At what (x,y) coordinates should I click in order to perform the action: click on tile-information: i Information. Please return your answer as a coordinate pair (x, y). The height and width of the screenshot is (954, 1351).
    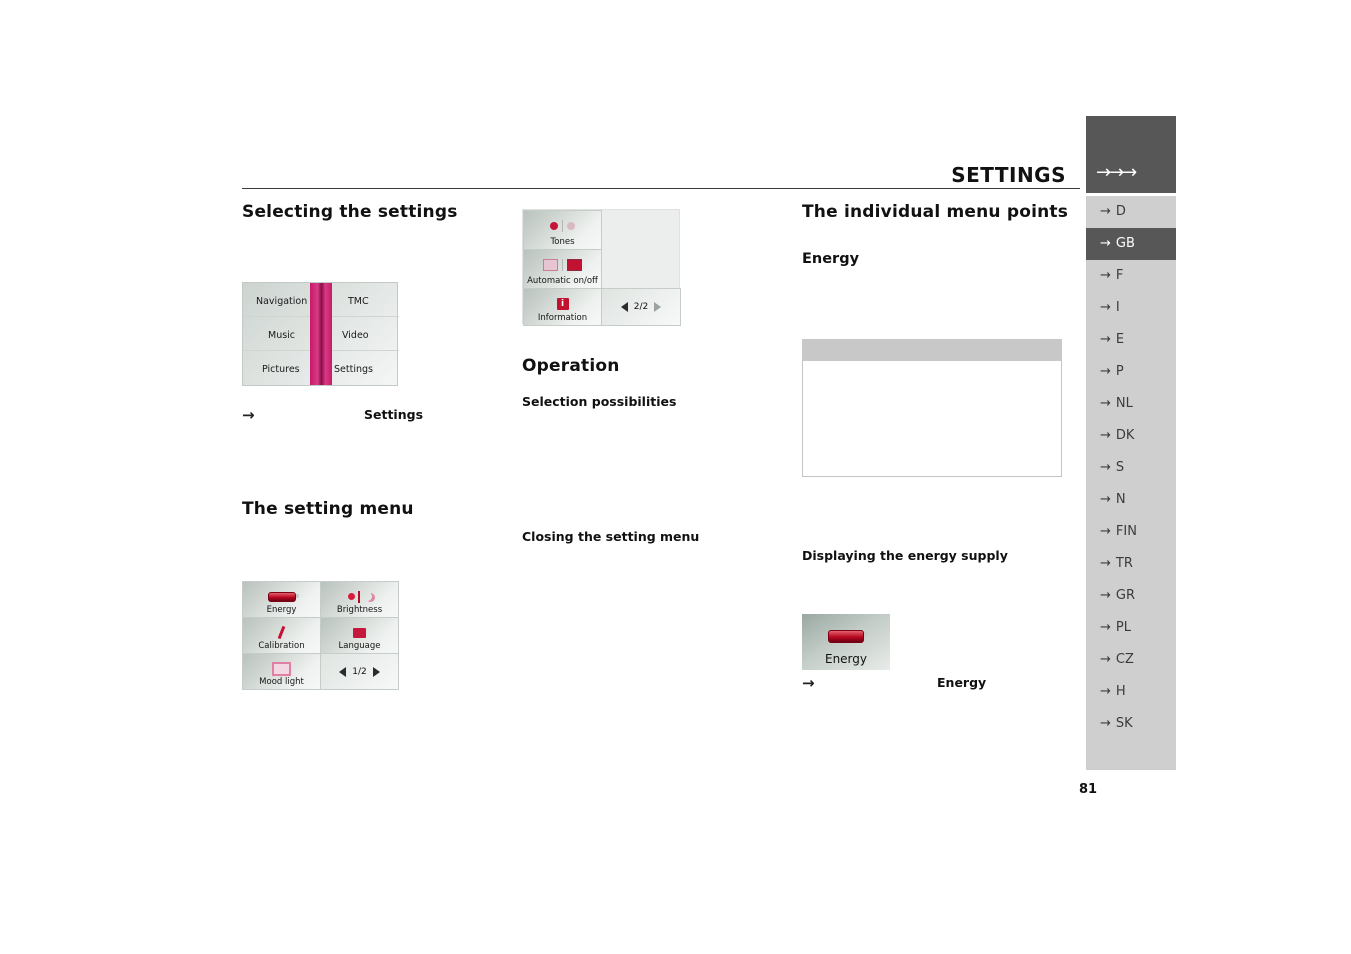
    Looking at the image, I should click on (562, 307).